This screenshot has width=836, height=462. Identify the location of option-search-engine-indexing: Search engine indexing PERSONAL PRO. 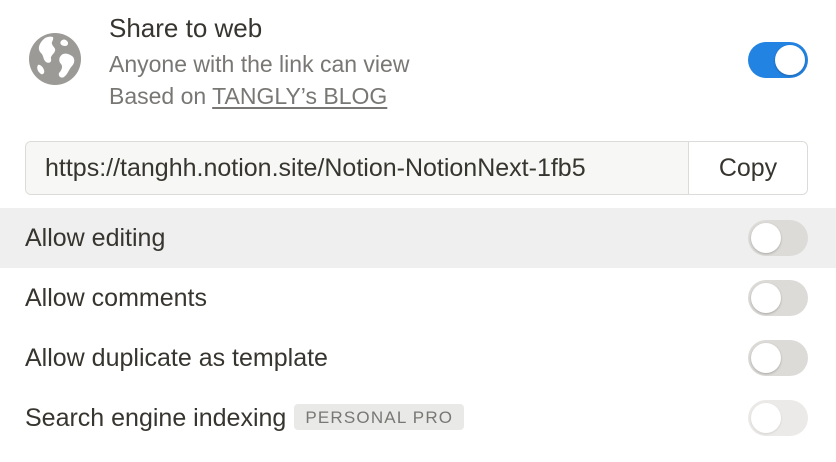
(418, 418).